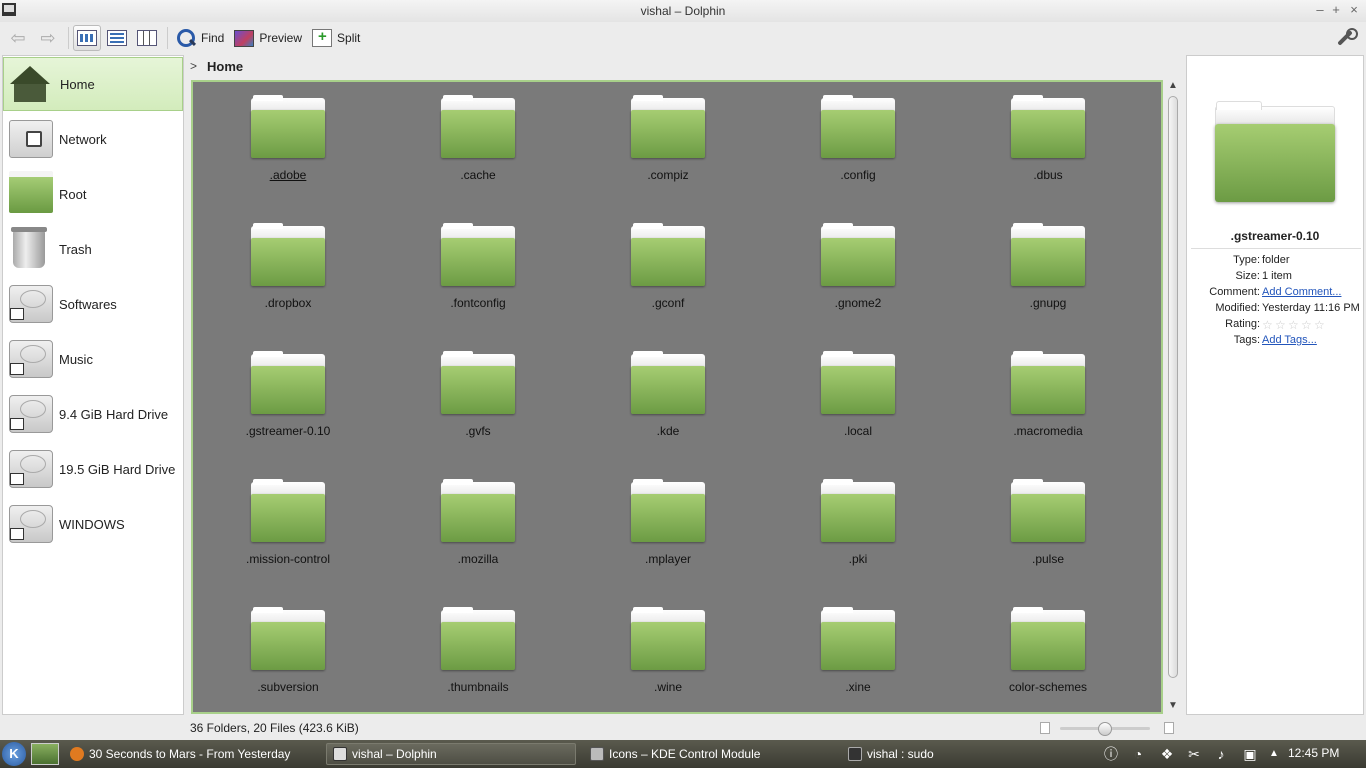 The height and width of the screenshot is (768, 1366). I want to click on file-item: .fontconfig, so click(468, 265).